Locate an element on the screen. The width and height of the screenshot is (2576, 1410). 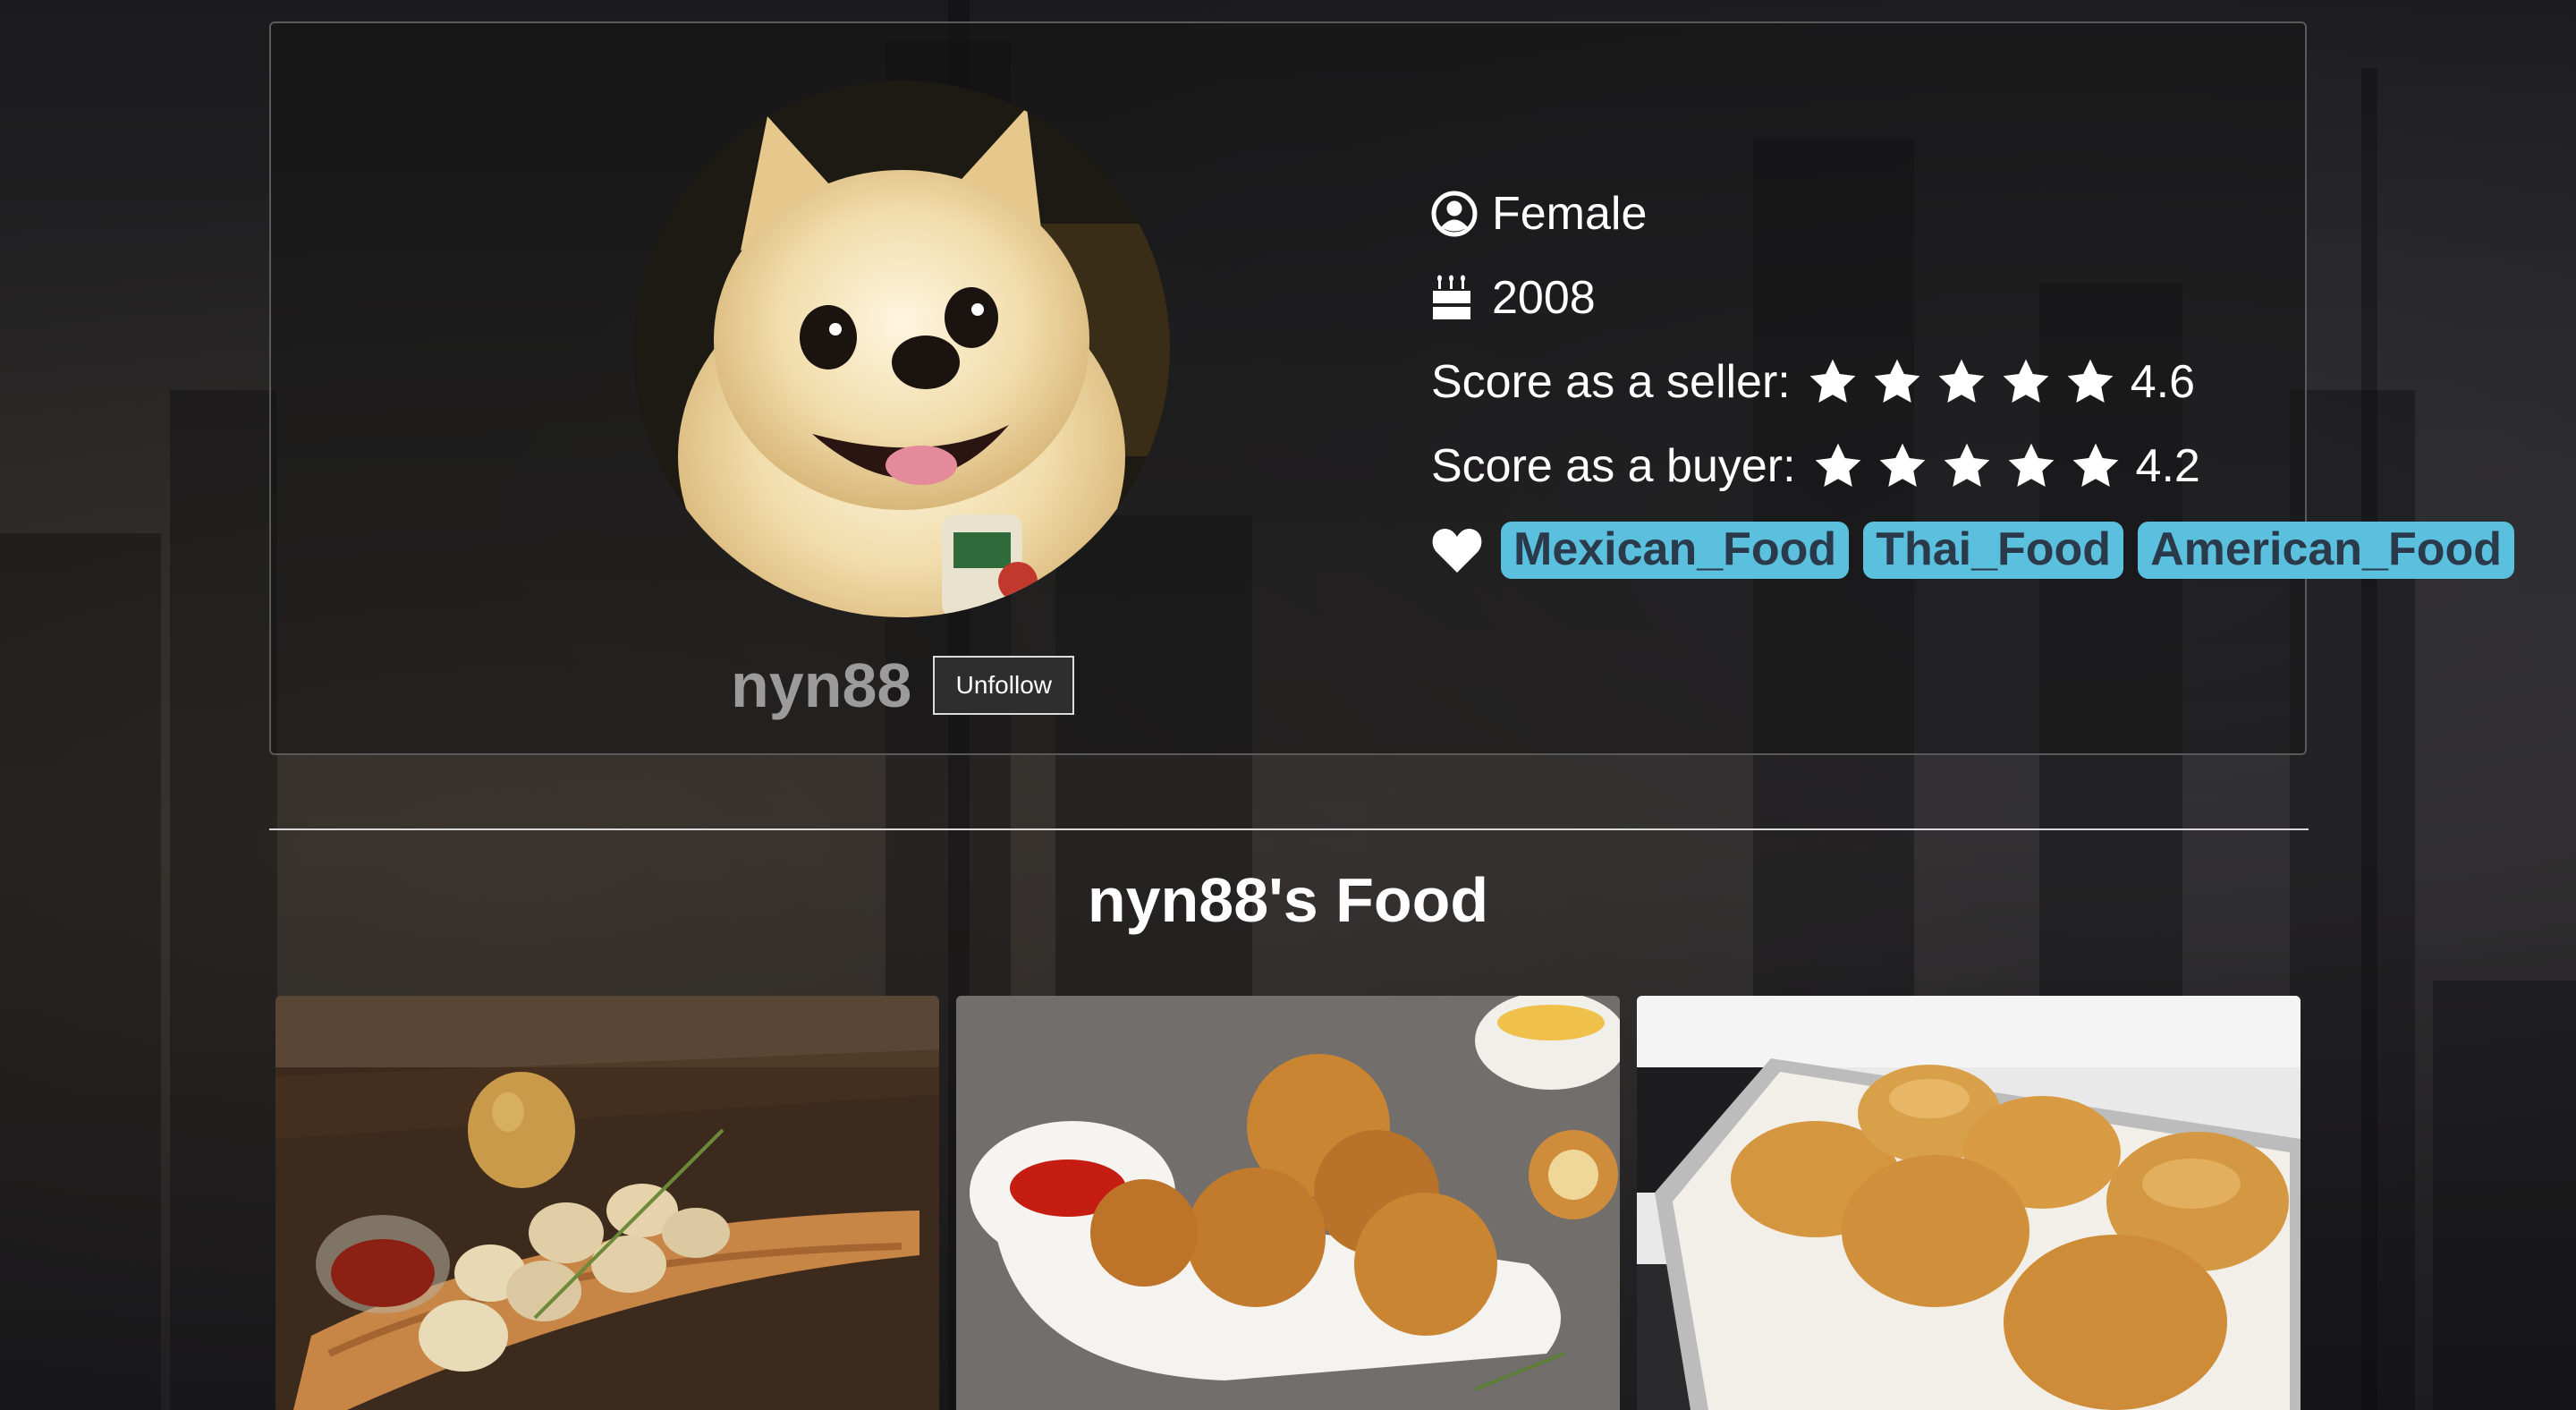
pomeranian-avatar-icon is located at coordinates (901, 349).